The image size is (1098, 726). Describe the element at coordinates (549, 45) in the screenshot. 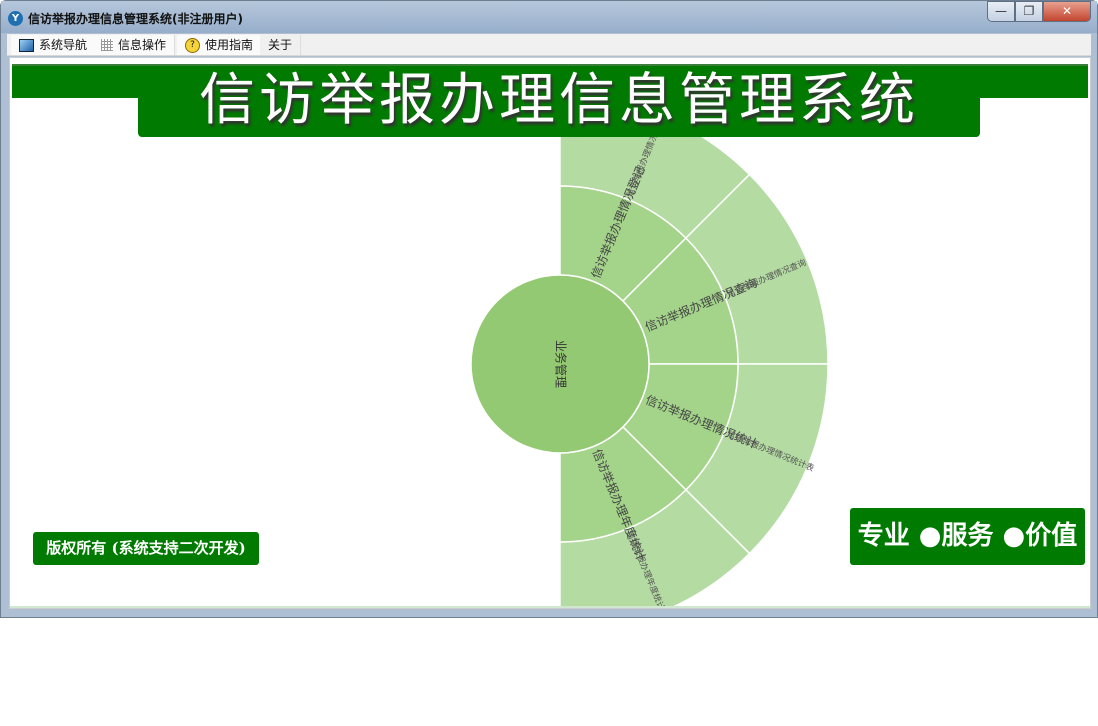

I see `menu-bar: 系统导航 信息操作 ? 使用指南 关于` at that location.